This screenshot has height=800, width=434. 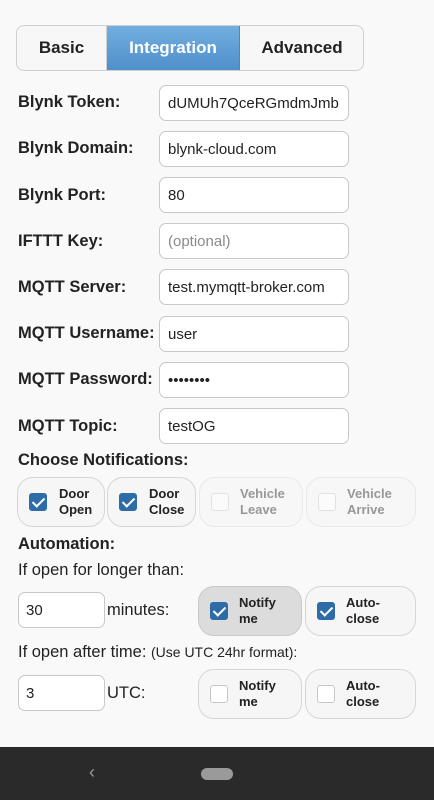 I want to click on auto-close-after-label: Auto-close, so click(x=363, y=693).